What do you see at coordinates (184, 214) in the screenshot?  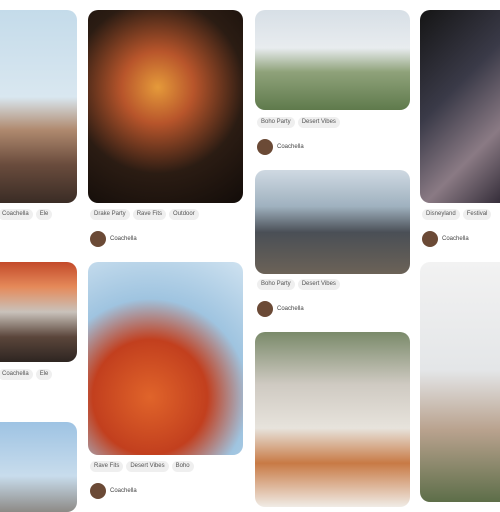 I see `tag-chip: Outdoor` at bounding box center [184, 214].